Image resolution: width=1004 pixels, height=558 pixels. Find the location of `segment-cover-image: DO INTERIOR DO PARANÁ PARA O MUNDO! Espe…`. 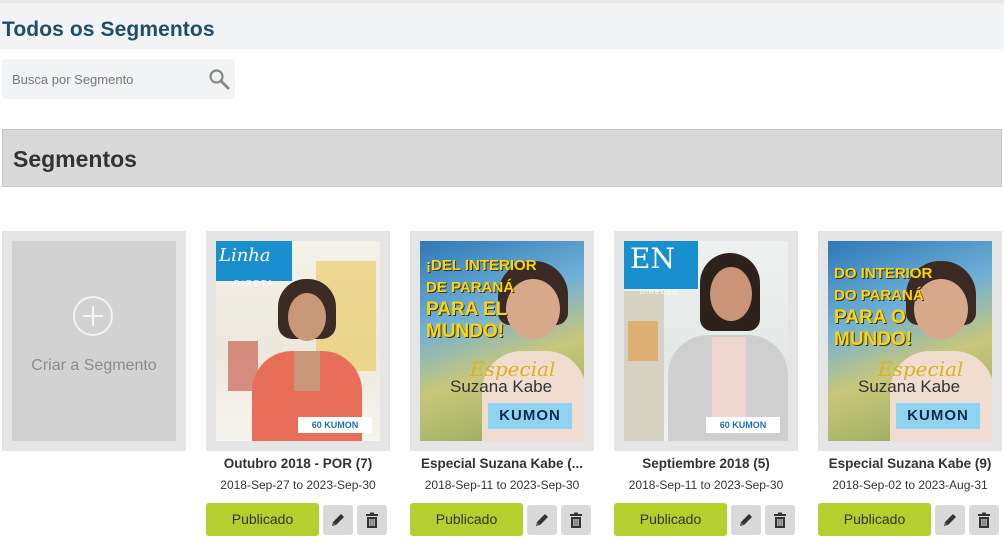

segment-cover-image: DO INTERIOR DO PARANÁ PARA O MUNDO! Espe… is located at coordinates (910, 341).